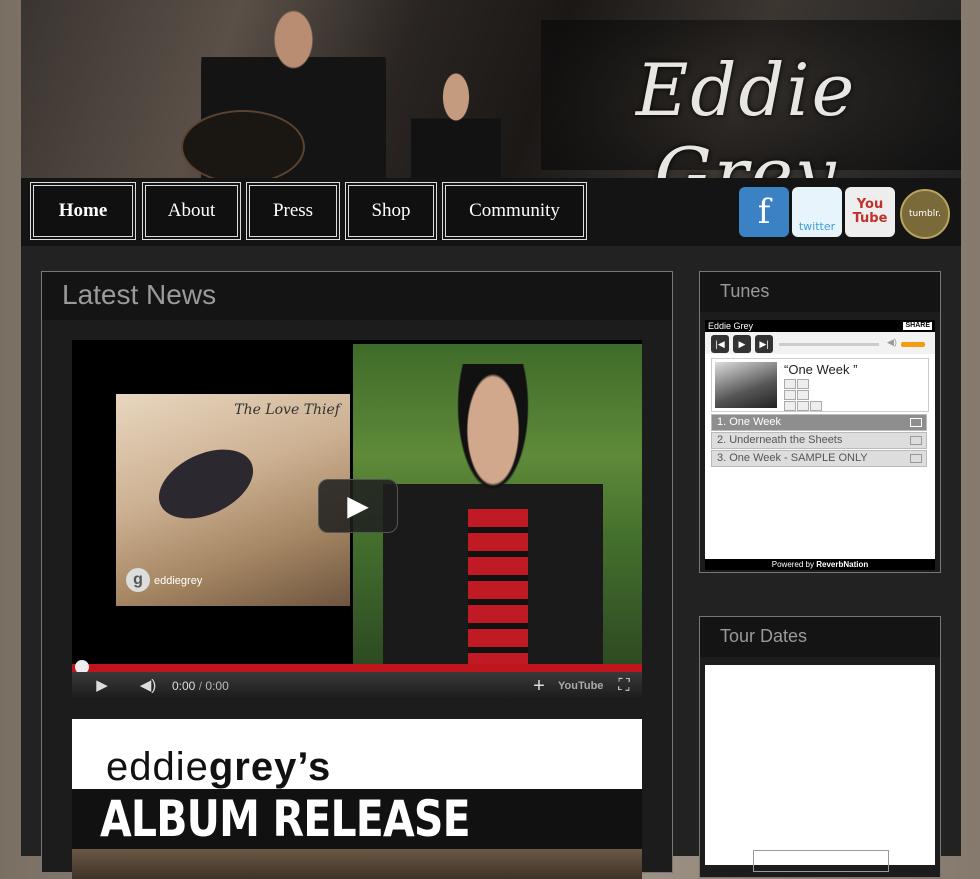 The width and height of the screenshot is (980, 879). What do you see at coordinates (803, 384) in the screenshot?
I see `email-icon` at bounding box center [803, 384].